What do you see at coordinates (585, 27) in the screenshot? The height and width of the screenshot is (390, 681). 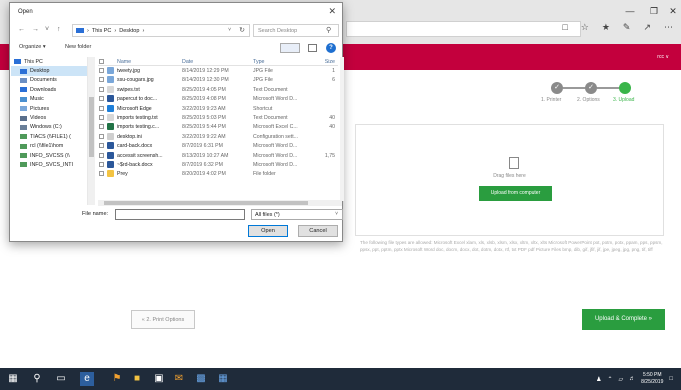 I see `favorite-star-icon: ☆` at bounding box center [585, 27].